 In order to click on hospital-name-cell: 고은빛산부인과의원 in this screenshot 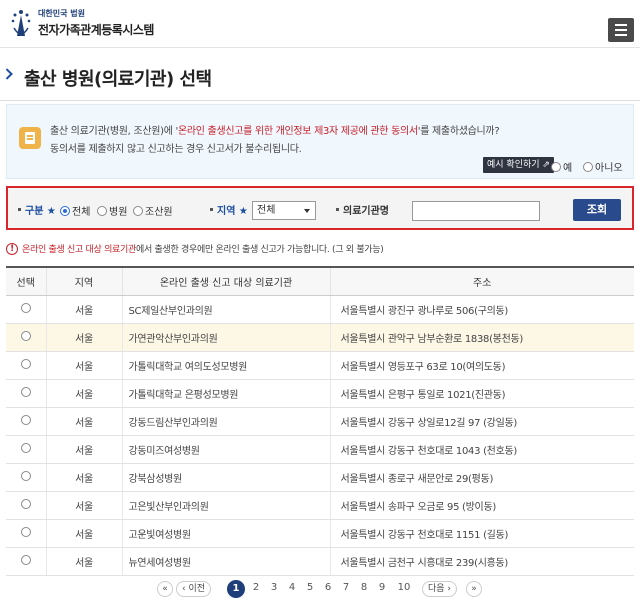, I will do `click(226, 505)`.